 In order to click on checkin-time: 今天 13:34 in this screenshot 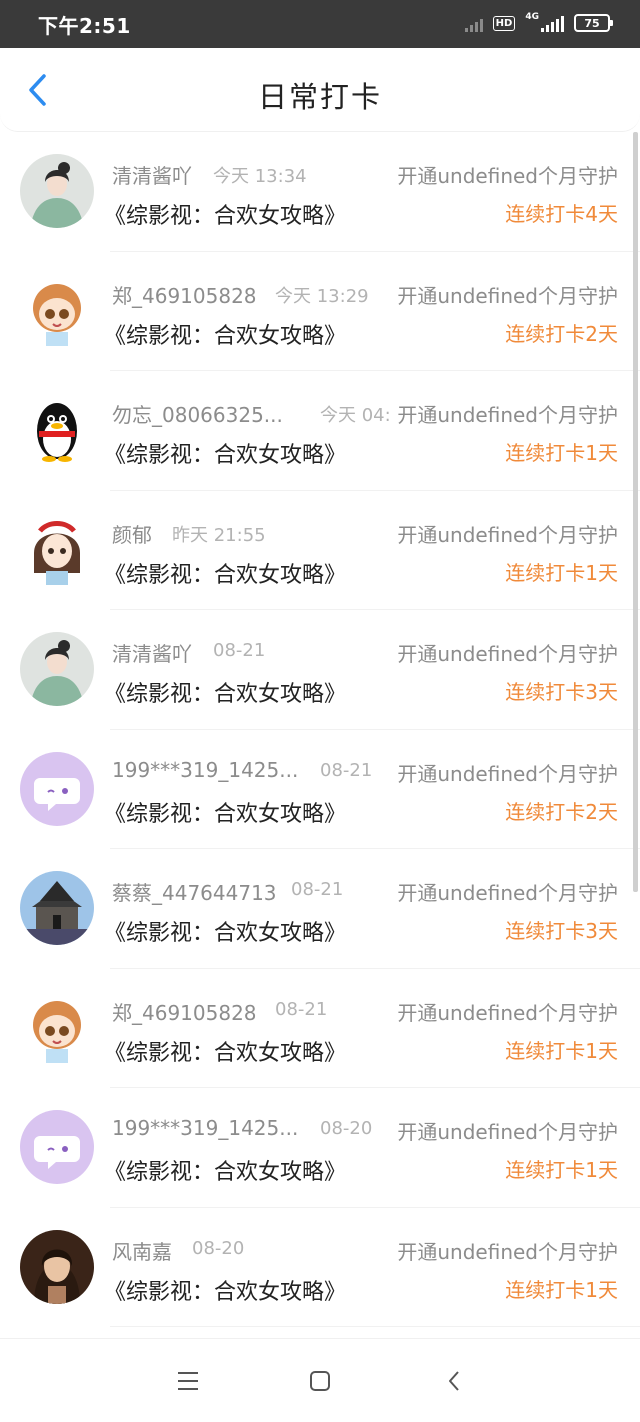, I will do `click(260, 176)`.